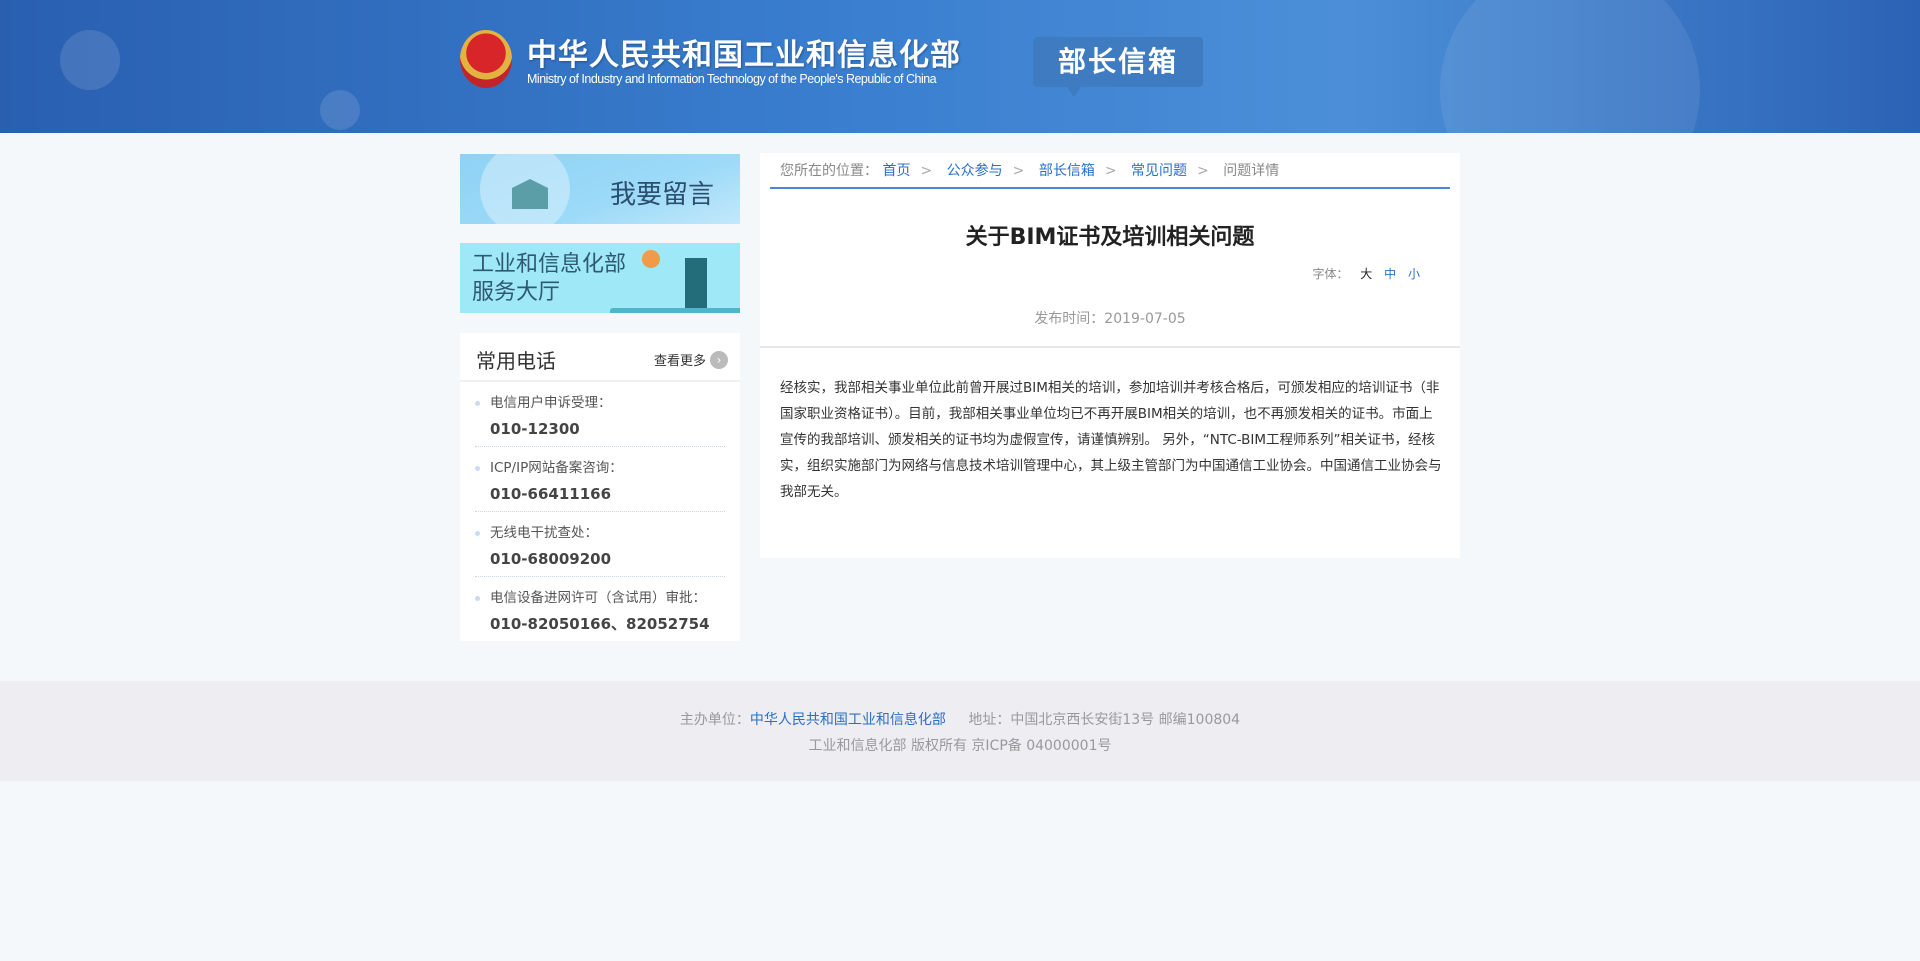  I want to click on logo-title: 中华人民共和国工业和信息化部, so click(744, 52).